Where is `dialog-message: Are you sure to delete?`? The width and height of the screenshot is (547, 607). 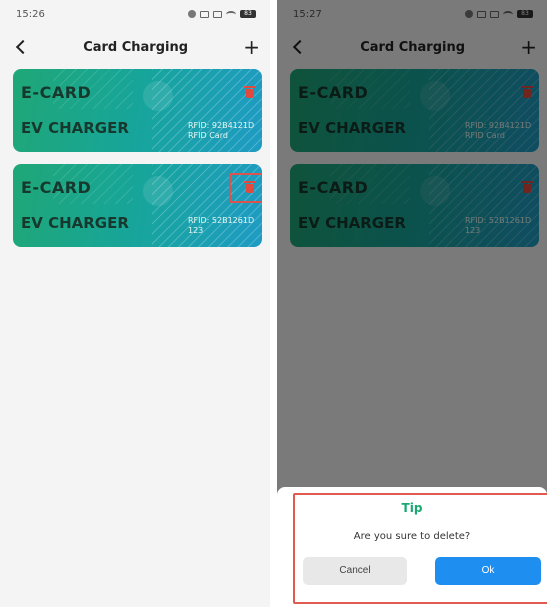
dialog-message: Are you sure to delete? is located at coordinates (412, 536).